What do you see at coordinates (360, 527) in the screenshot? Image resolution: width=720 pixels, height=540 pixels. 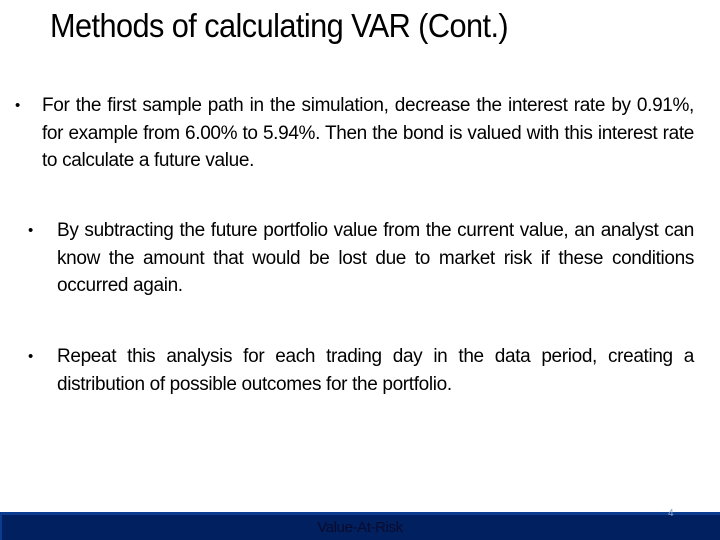 I see `footer-label: Value-At-Risk` at bounding box center [360, 527].